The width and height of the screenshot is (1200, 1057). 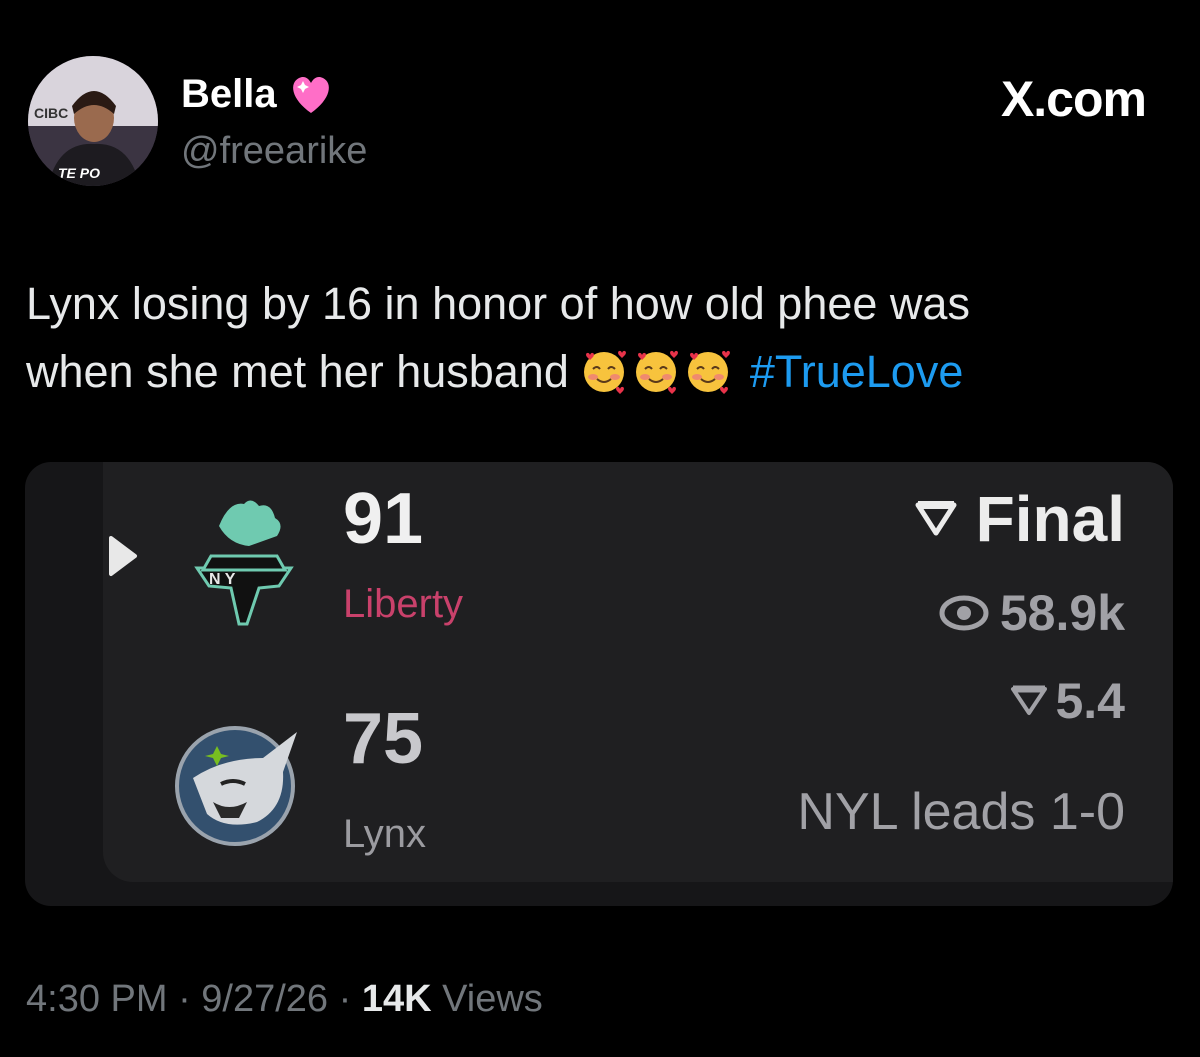 What do you see at coordinates (964, 613) in the screenshot?
I see `eye-icon` at bounding box center [964, 613].